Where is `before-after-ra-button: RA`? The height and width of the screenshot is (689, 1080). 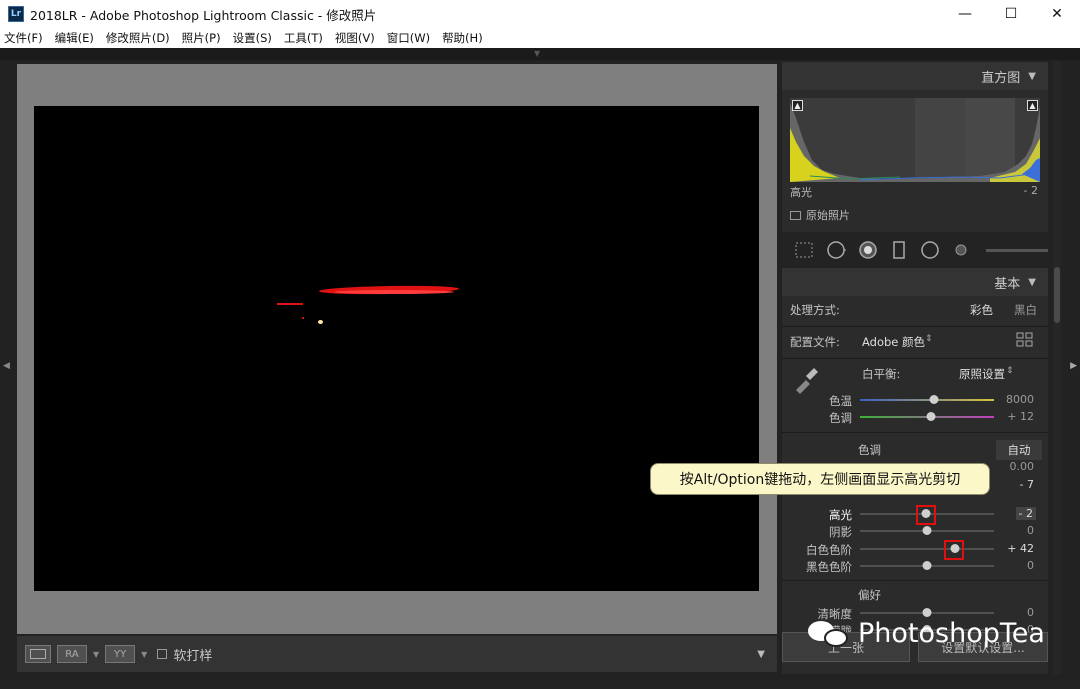
before-after-ra-button: RA is located at coordinates (72, 654).